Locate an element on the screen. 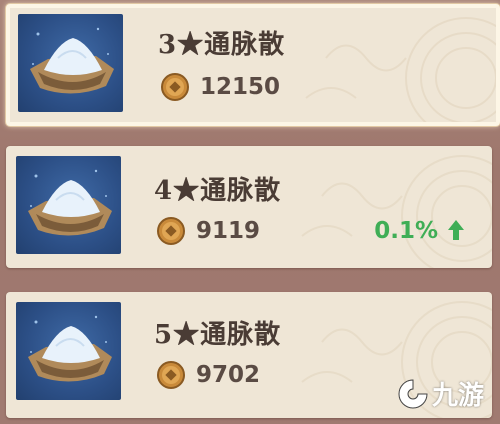 This screenshot has height=424, width=500. item-name: 3★通脉散 is located at coordinates (222, 45).